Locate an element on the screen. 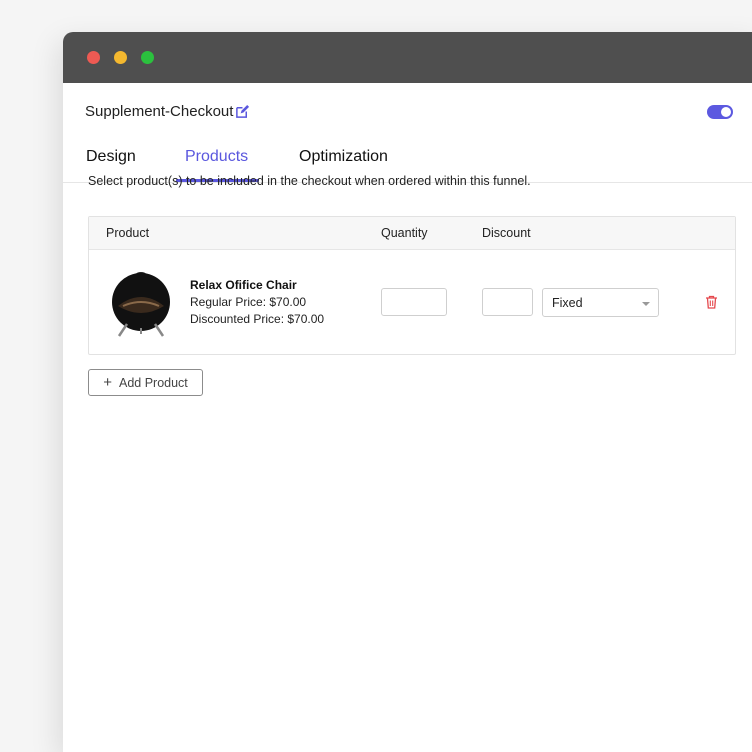 The image size is (752, 752). product-regular-price: Regular Price: $70.00 is located at coordinates (248, 302).